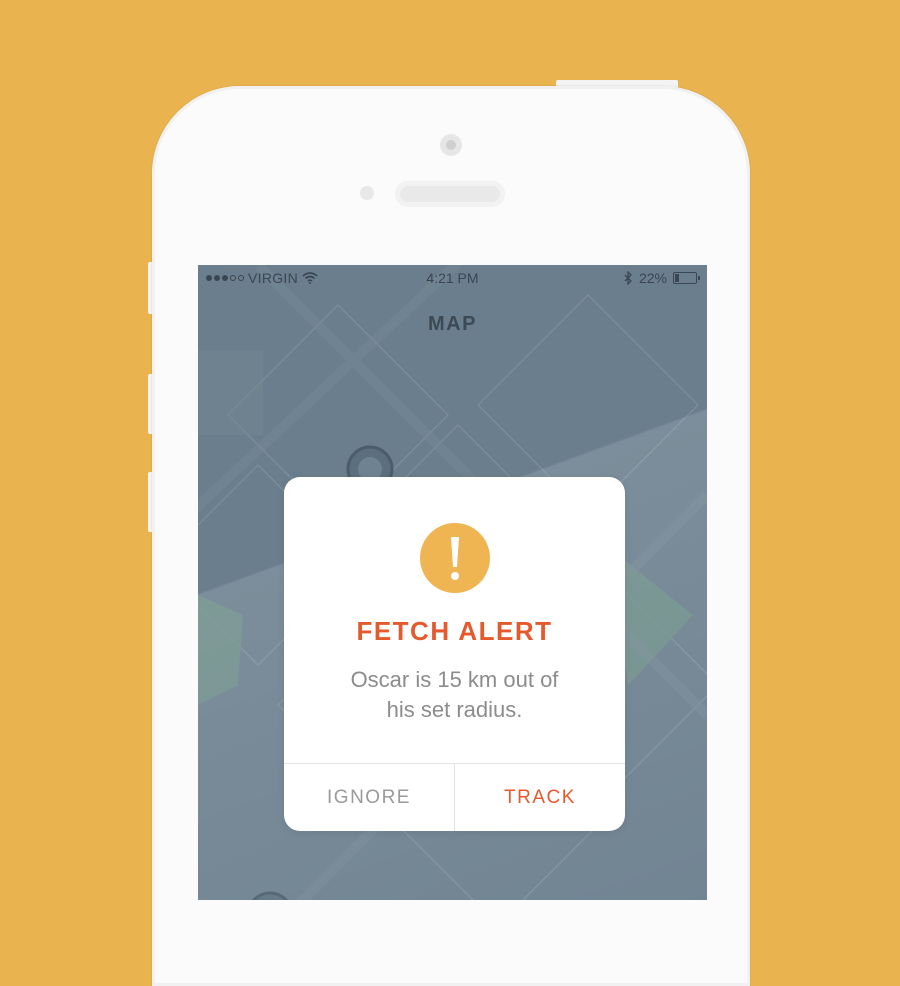 The image size is (900, 986). Describe the element at coordinates (540, 797) in the screenshot. I see `track-button: TRACK` at that location.